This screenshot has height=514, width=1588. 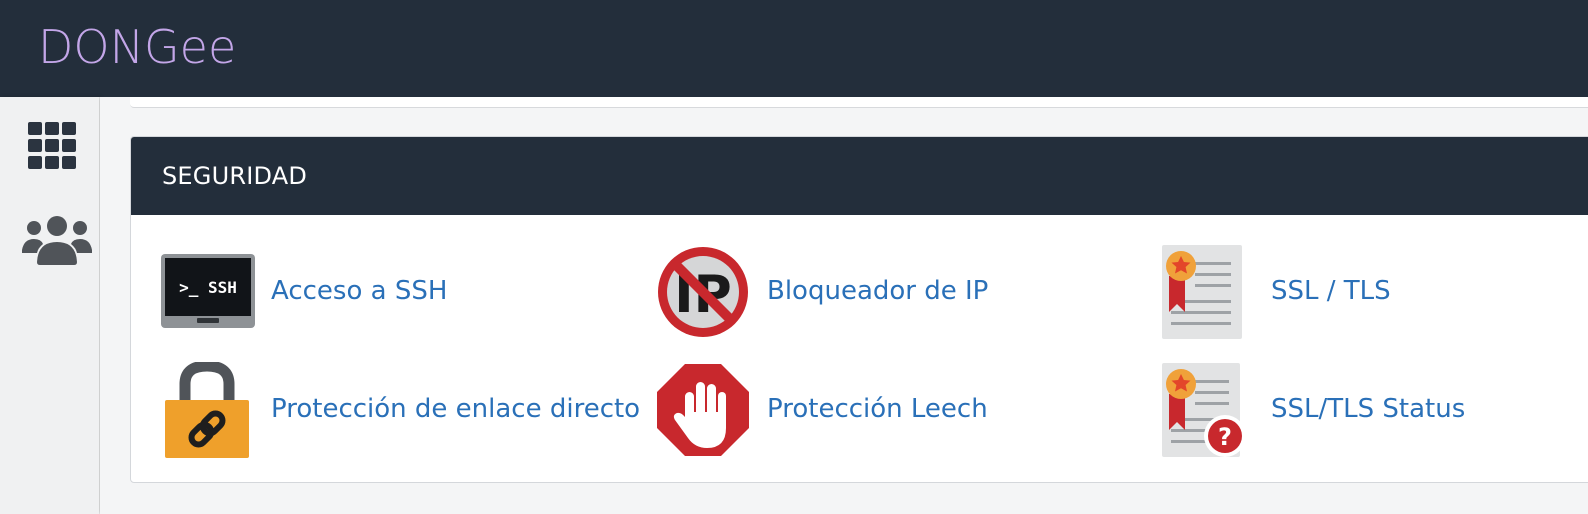 I want to click on leech-stop-hand-icon, so click(x=705, y=412).